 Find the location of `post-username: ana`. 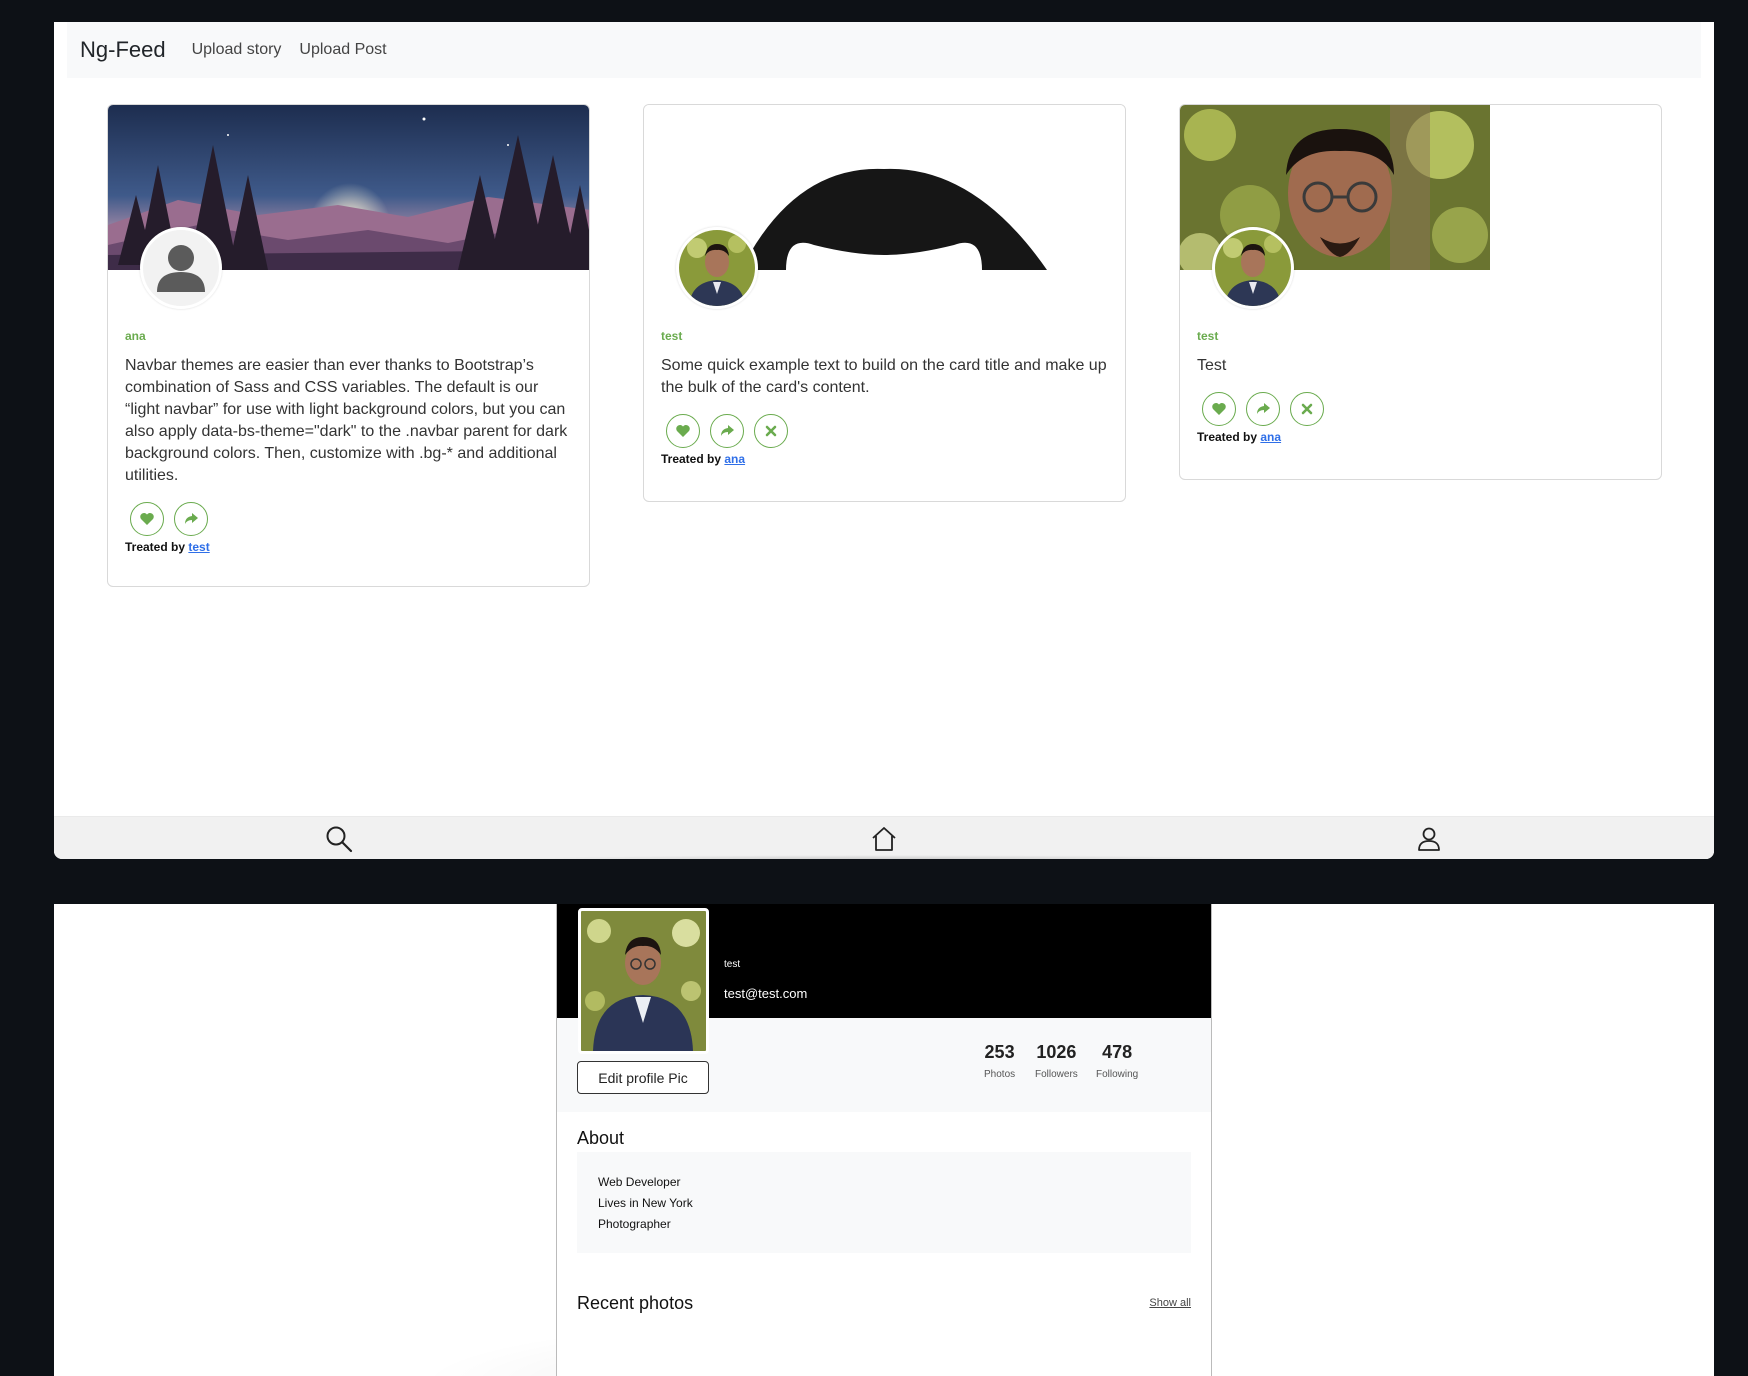

post-username: ana is located at coordinates (135, 336).